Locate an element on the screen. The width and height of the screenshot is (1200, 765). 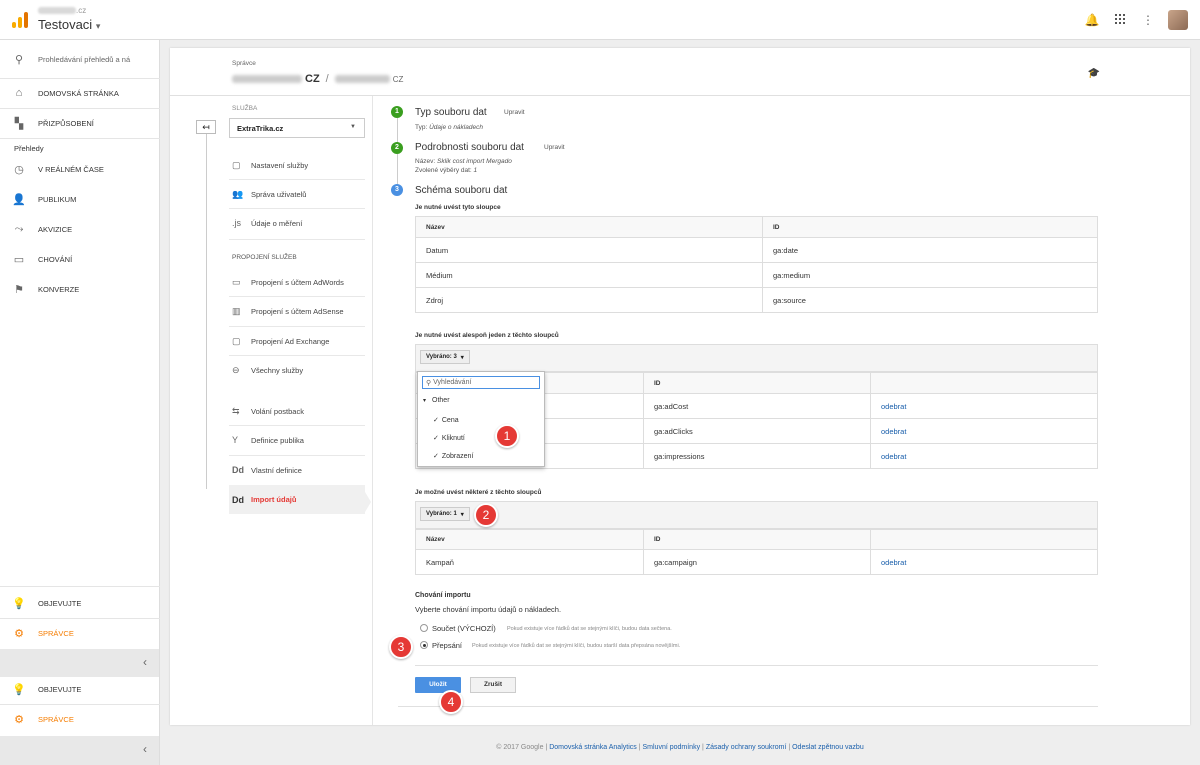
nav-home: ⌂ DOMOVSKÁ STRÁNKA is located at coordinates (79, 93).